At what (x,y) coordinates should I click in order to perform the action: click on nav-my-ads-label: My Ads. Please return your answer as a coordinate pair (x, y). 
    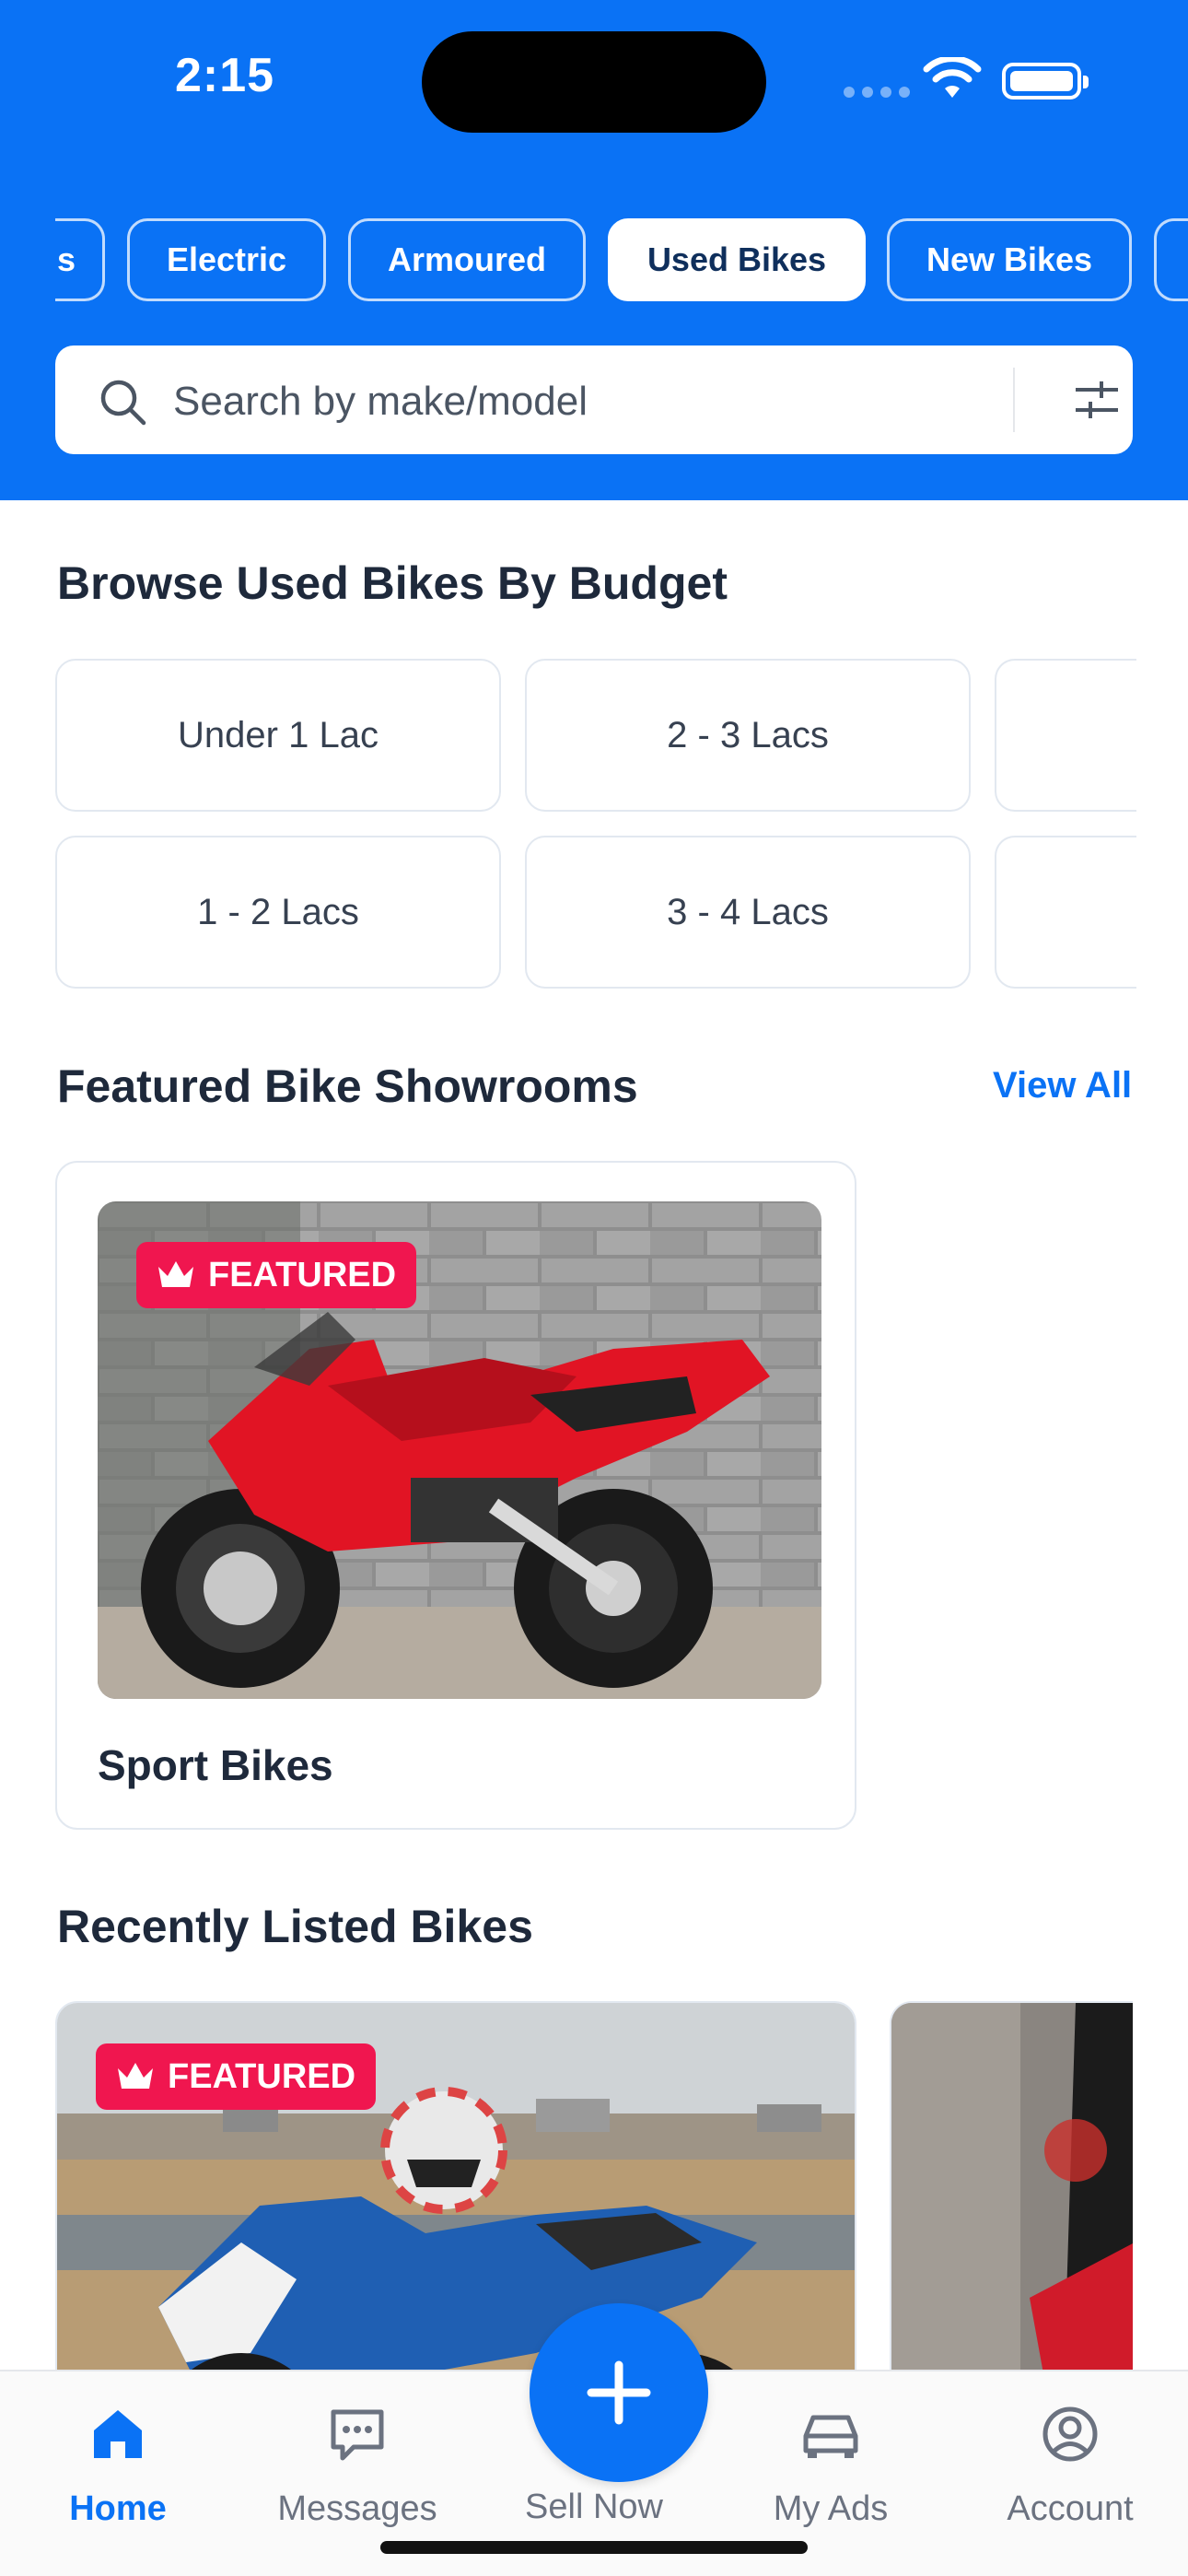
    Looking at the image, I should click on (831, 2508).